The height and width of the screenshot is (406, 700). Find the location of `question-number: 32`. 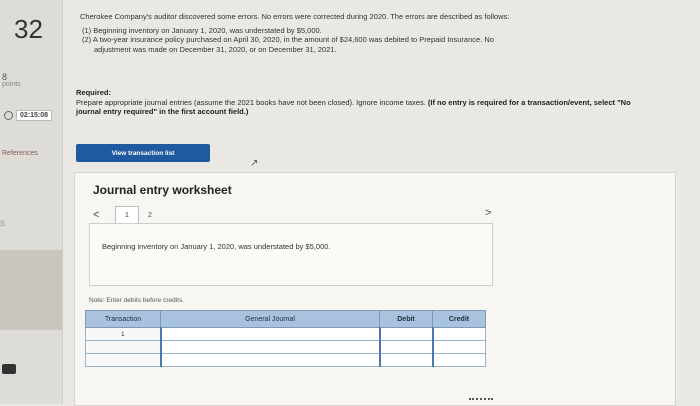

question-number: 32 is located at coordinates (28, 29).